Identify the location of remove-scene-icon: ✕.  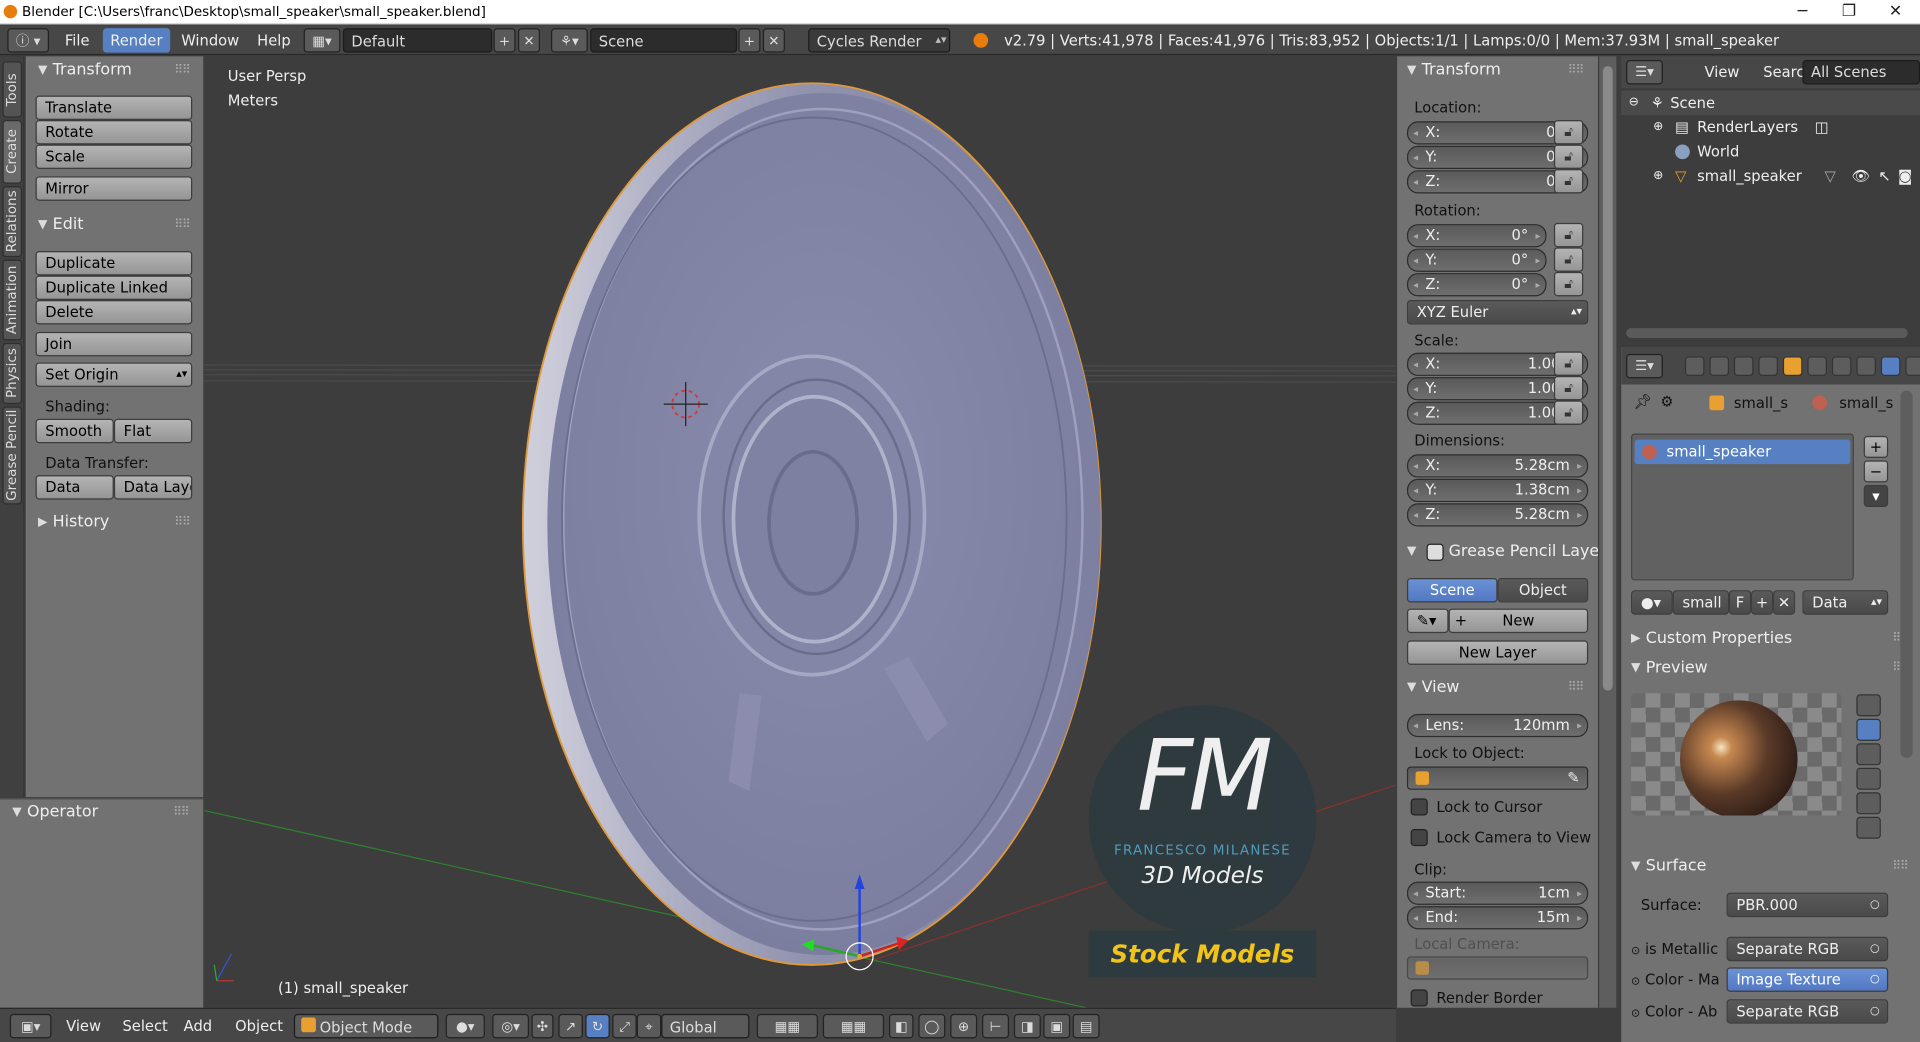
(773, 40).